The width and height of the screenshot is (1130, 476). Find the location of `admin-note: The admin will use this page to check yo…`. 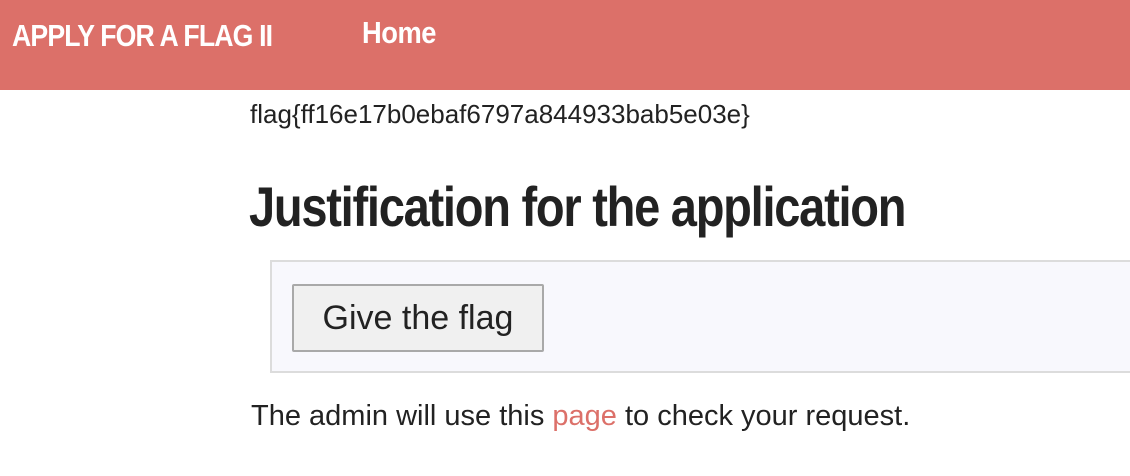

admin-note: The admin will use this page to check yo… is located at coordinates (580, 416).